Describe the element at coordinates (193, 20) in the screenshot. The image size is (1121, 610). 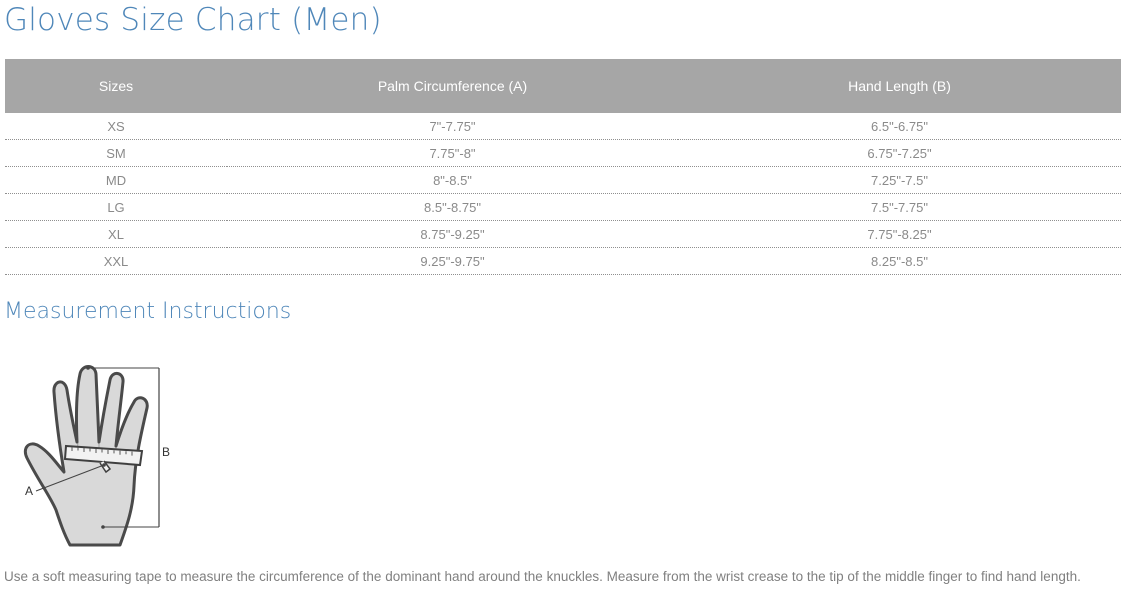
I see `page-title: Gloves Size Chart (Men)` at that location.